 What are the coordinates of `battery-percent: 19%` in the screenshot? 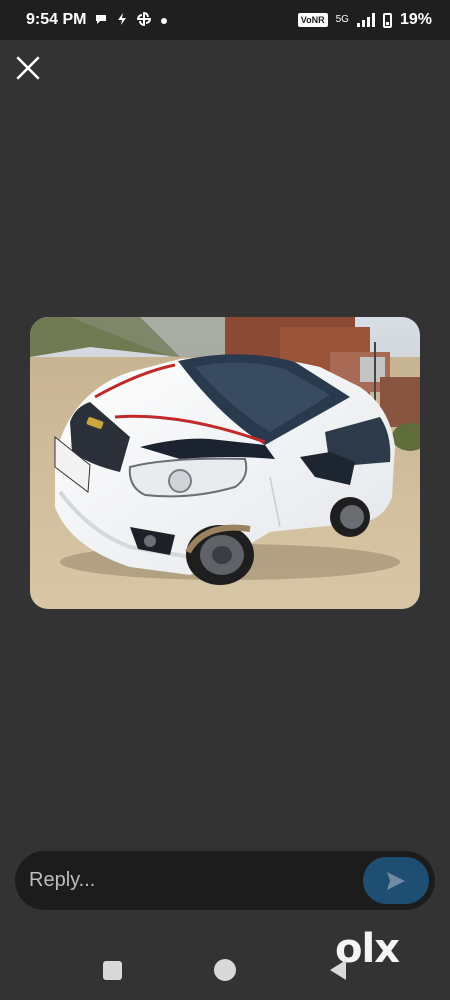 It's located at (415, 19).